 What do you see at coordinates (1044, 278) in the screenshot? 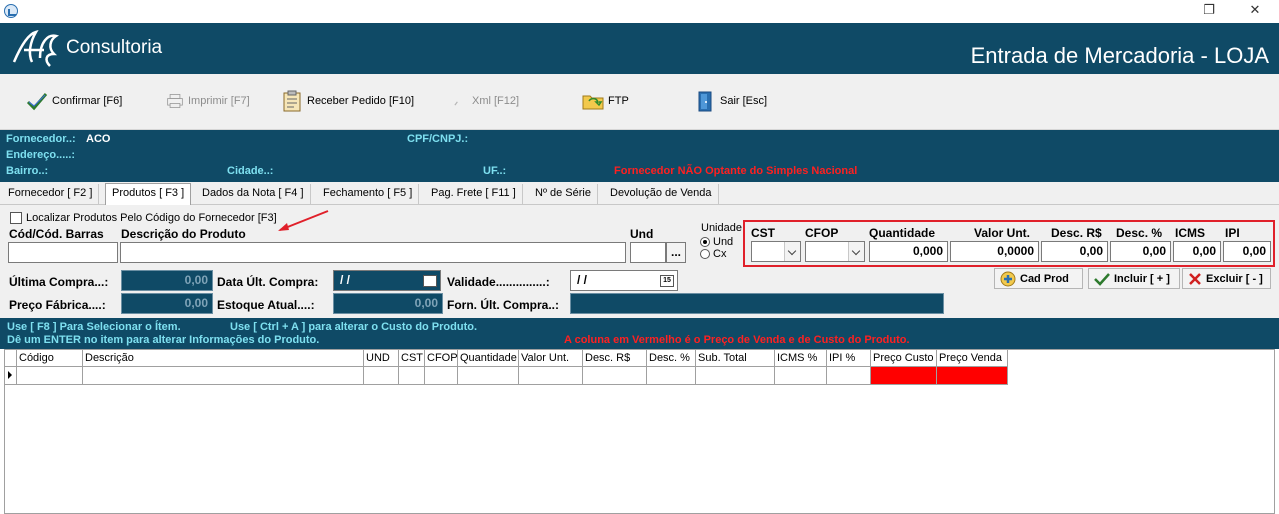
I see `register-product-label: Cad Prod` at bounding box center [1044, 278].